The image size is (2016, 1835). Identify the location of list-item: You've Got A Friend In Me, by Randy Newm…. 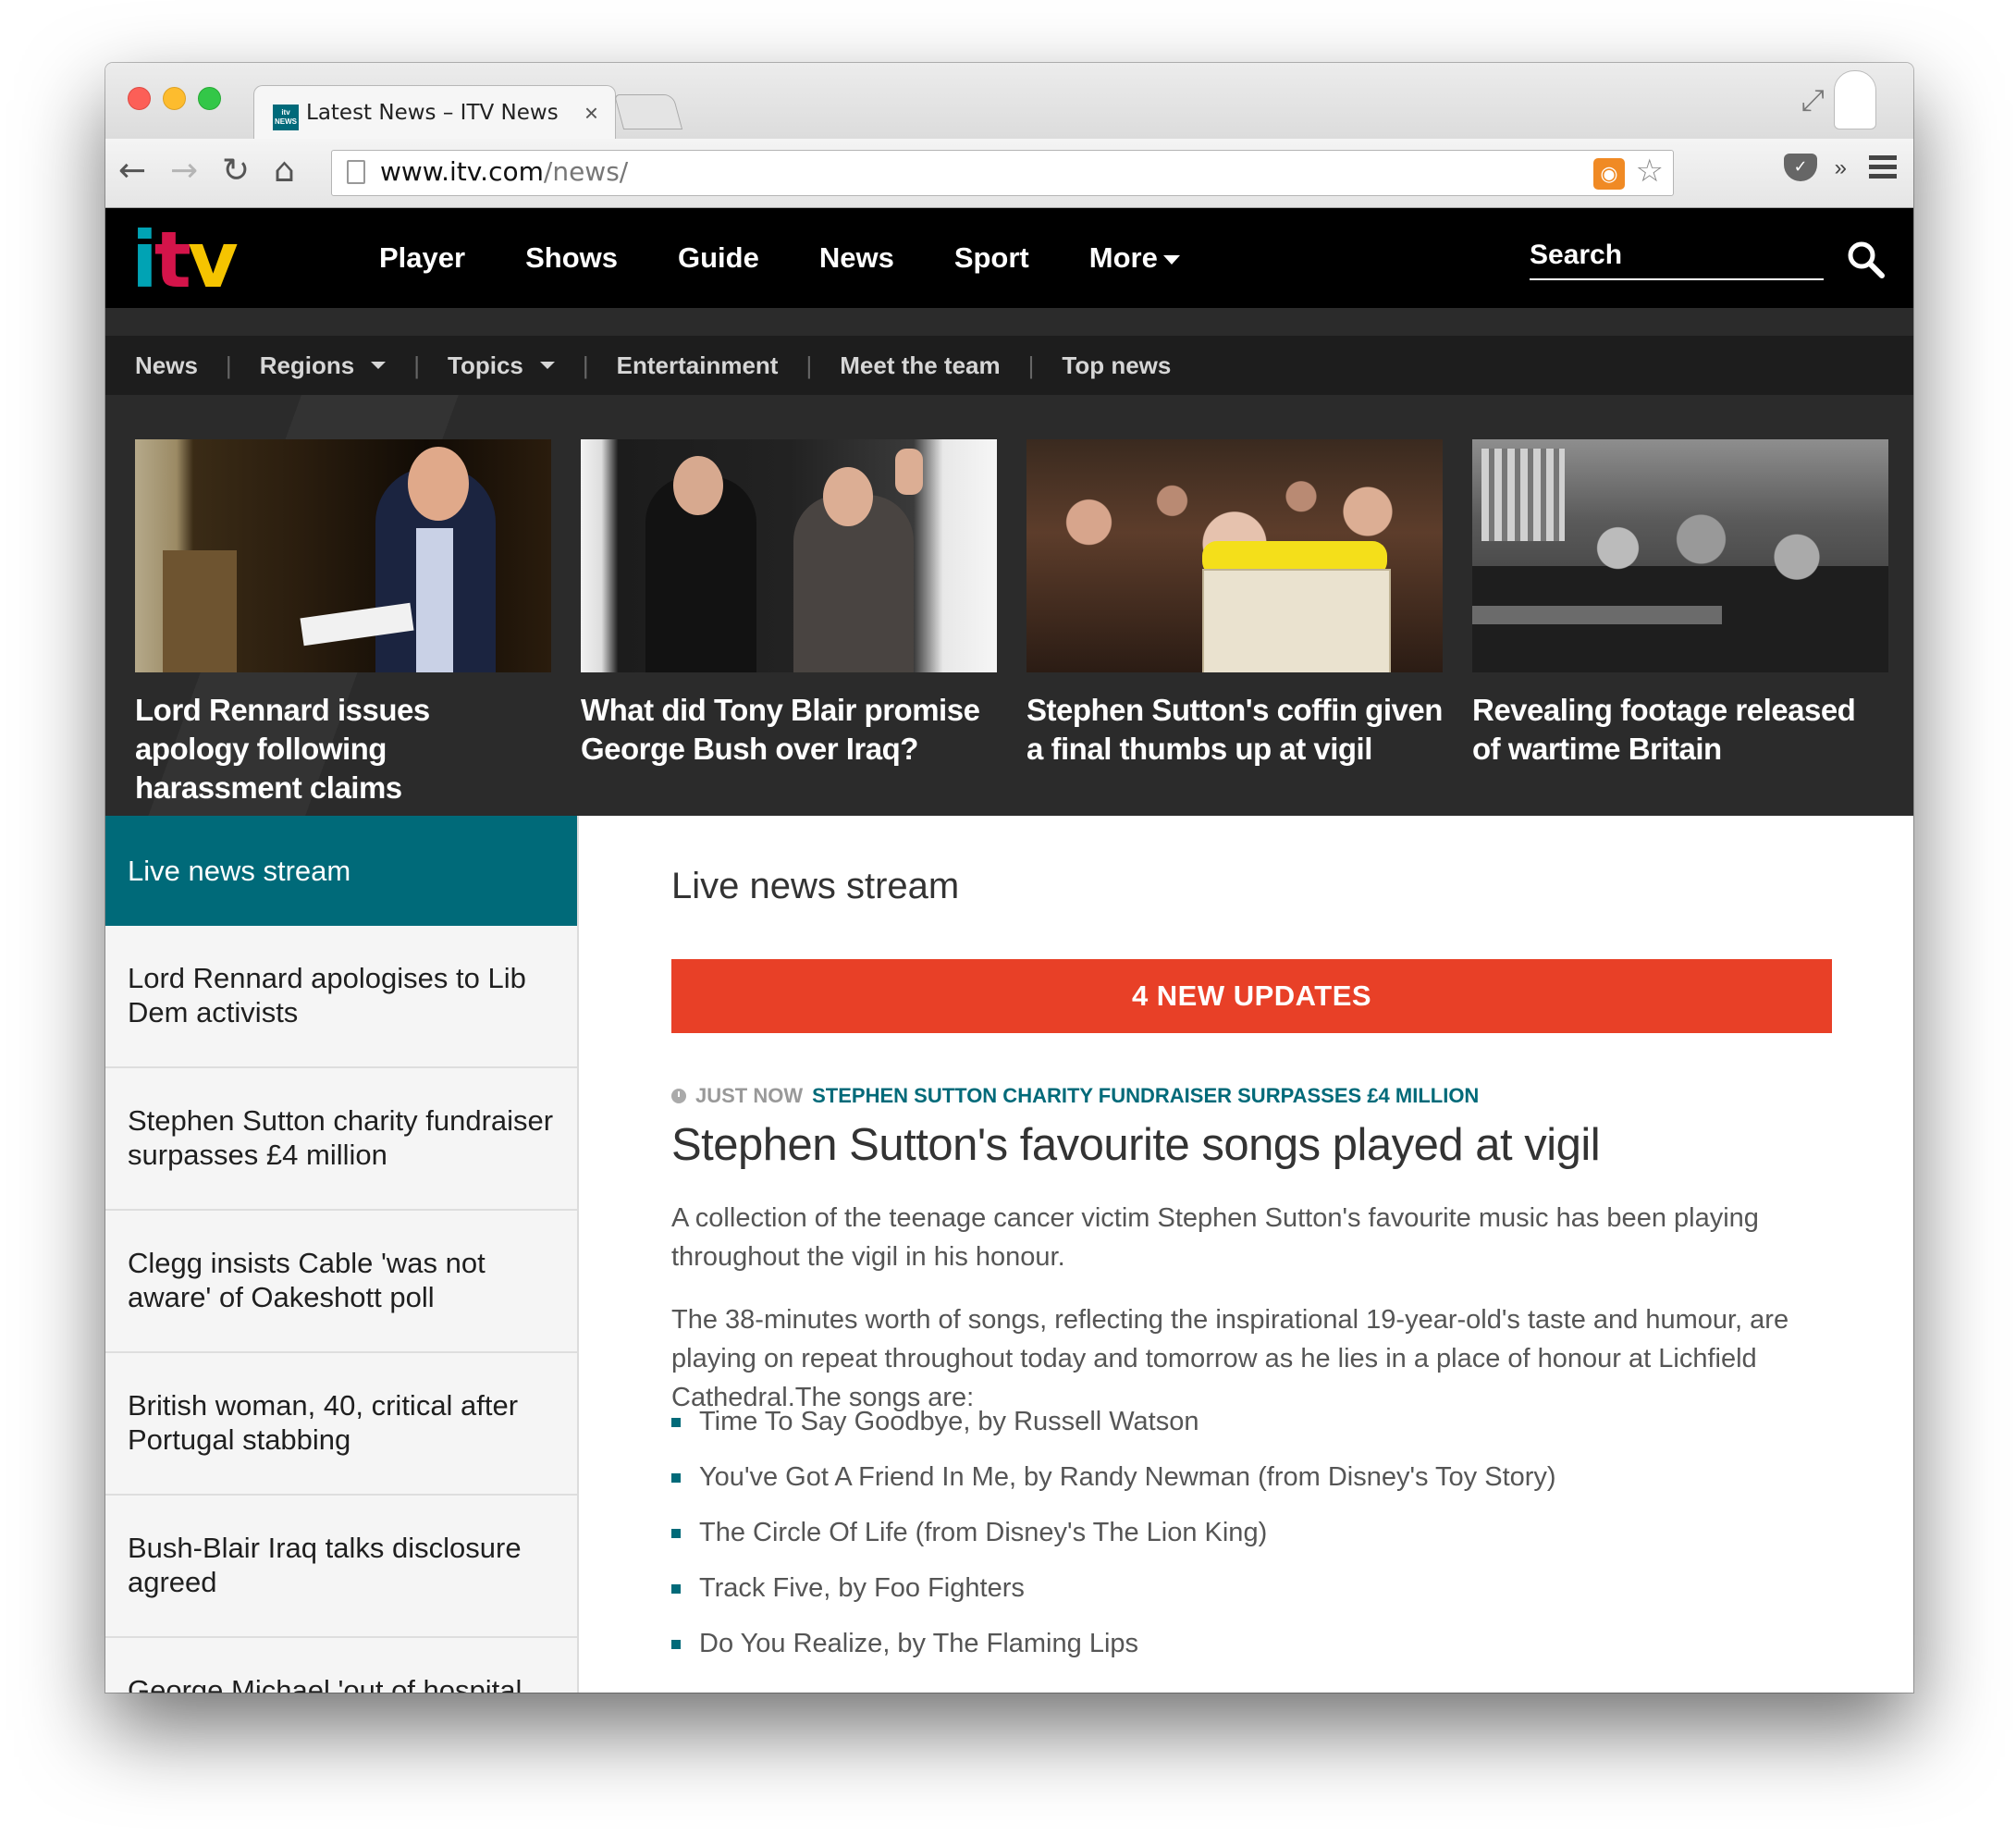
(1113, 1485).